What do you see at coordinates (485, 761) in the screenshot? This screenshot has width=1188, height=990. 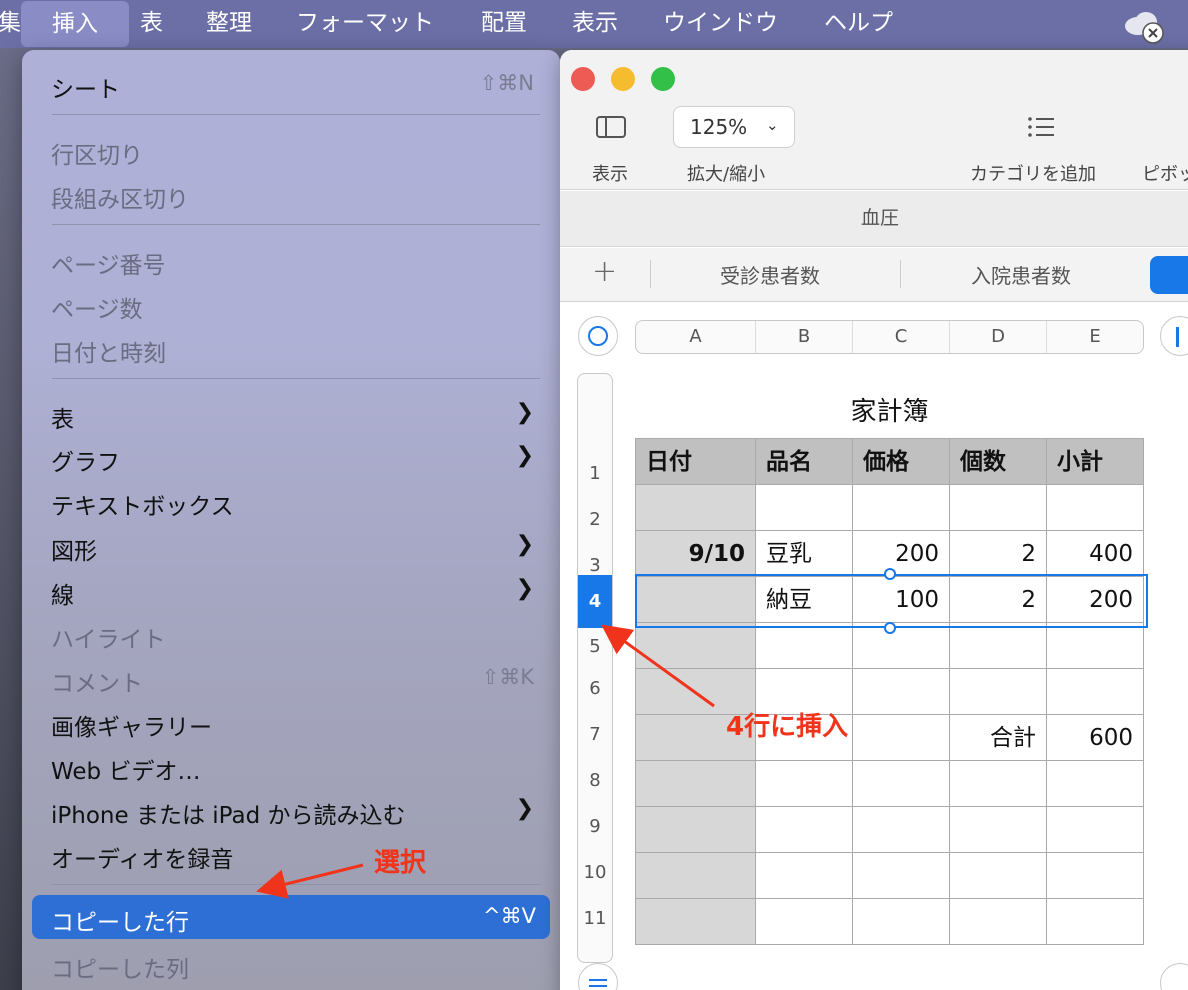 I see `annotation-arrows` at bounding box center [485, 761].